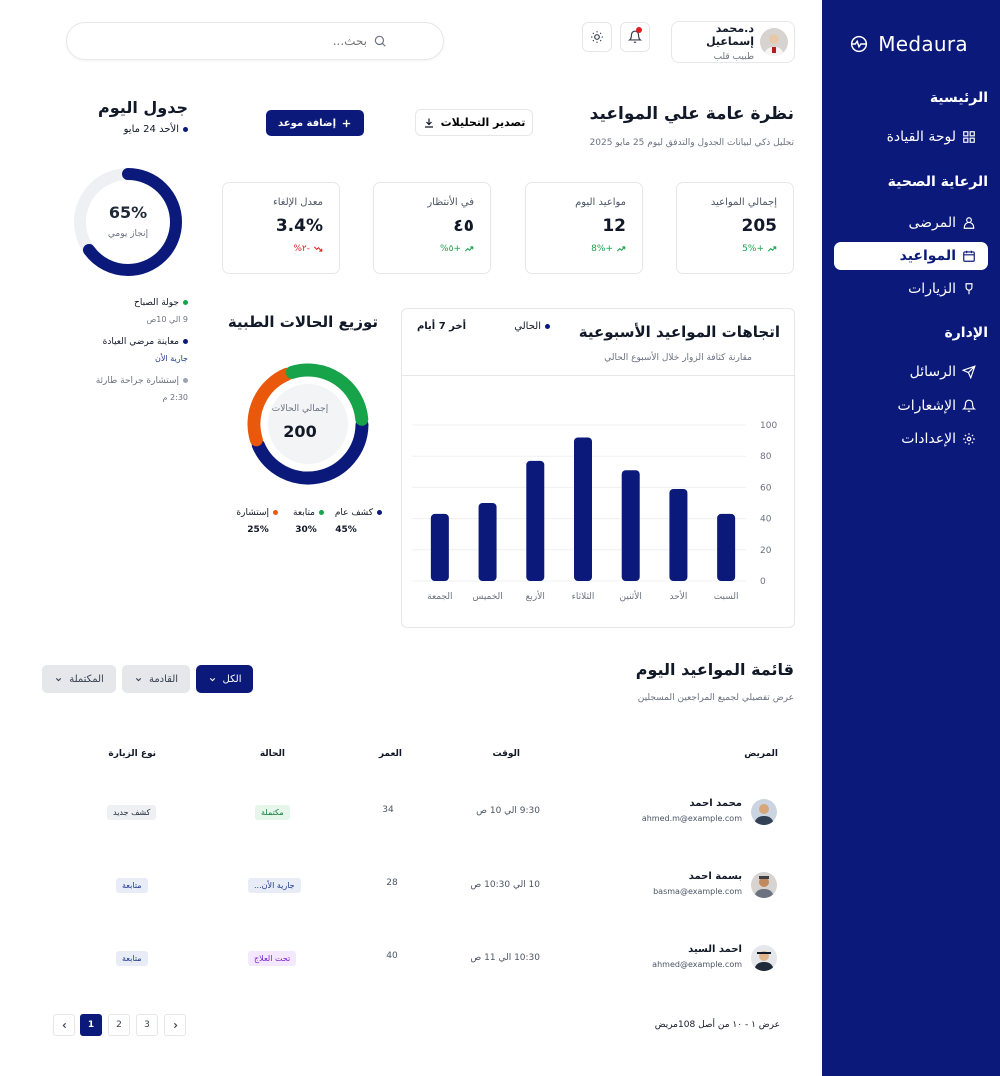 The image size is (1000, 1076). Describe the element at coordinates (691, 818) in the screenshot. I see `patient-email: ahmed.m@example.com` at that location.